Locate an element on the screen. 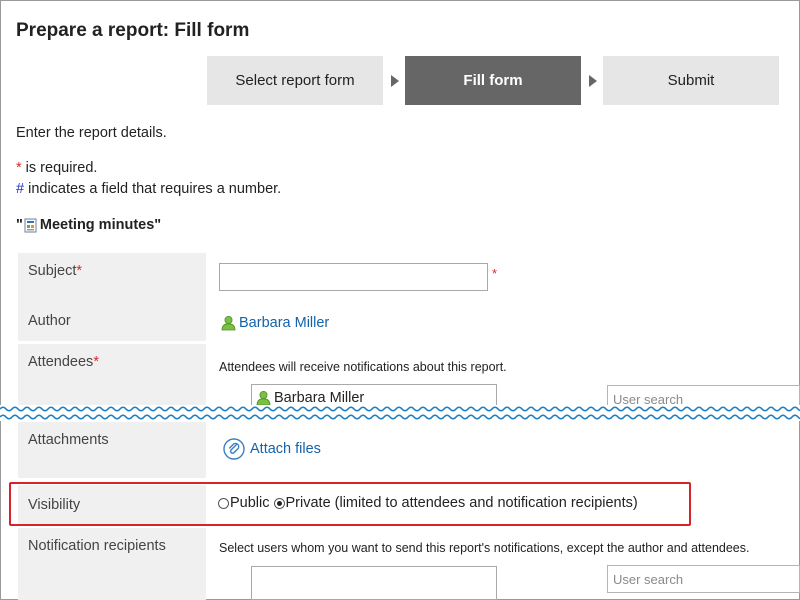 This screenshot has height=600, width=800. author-label-text: Author is located at coordinates (49, 321).